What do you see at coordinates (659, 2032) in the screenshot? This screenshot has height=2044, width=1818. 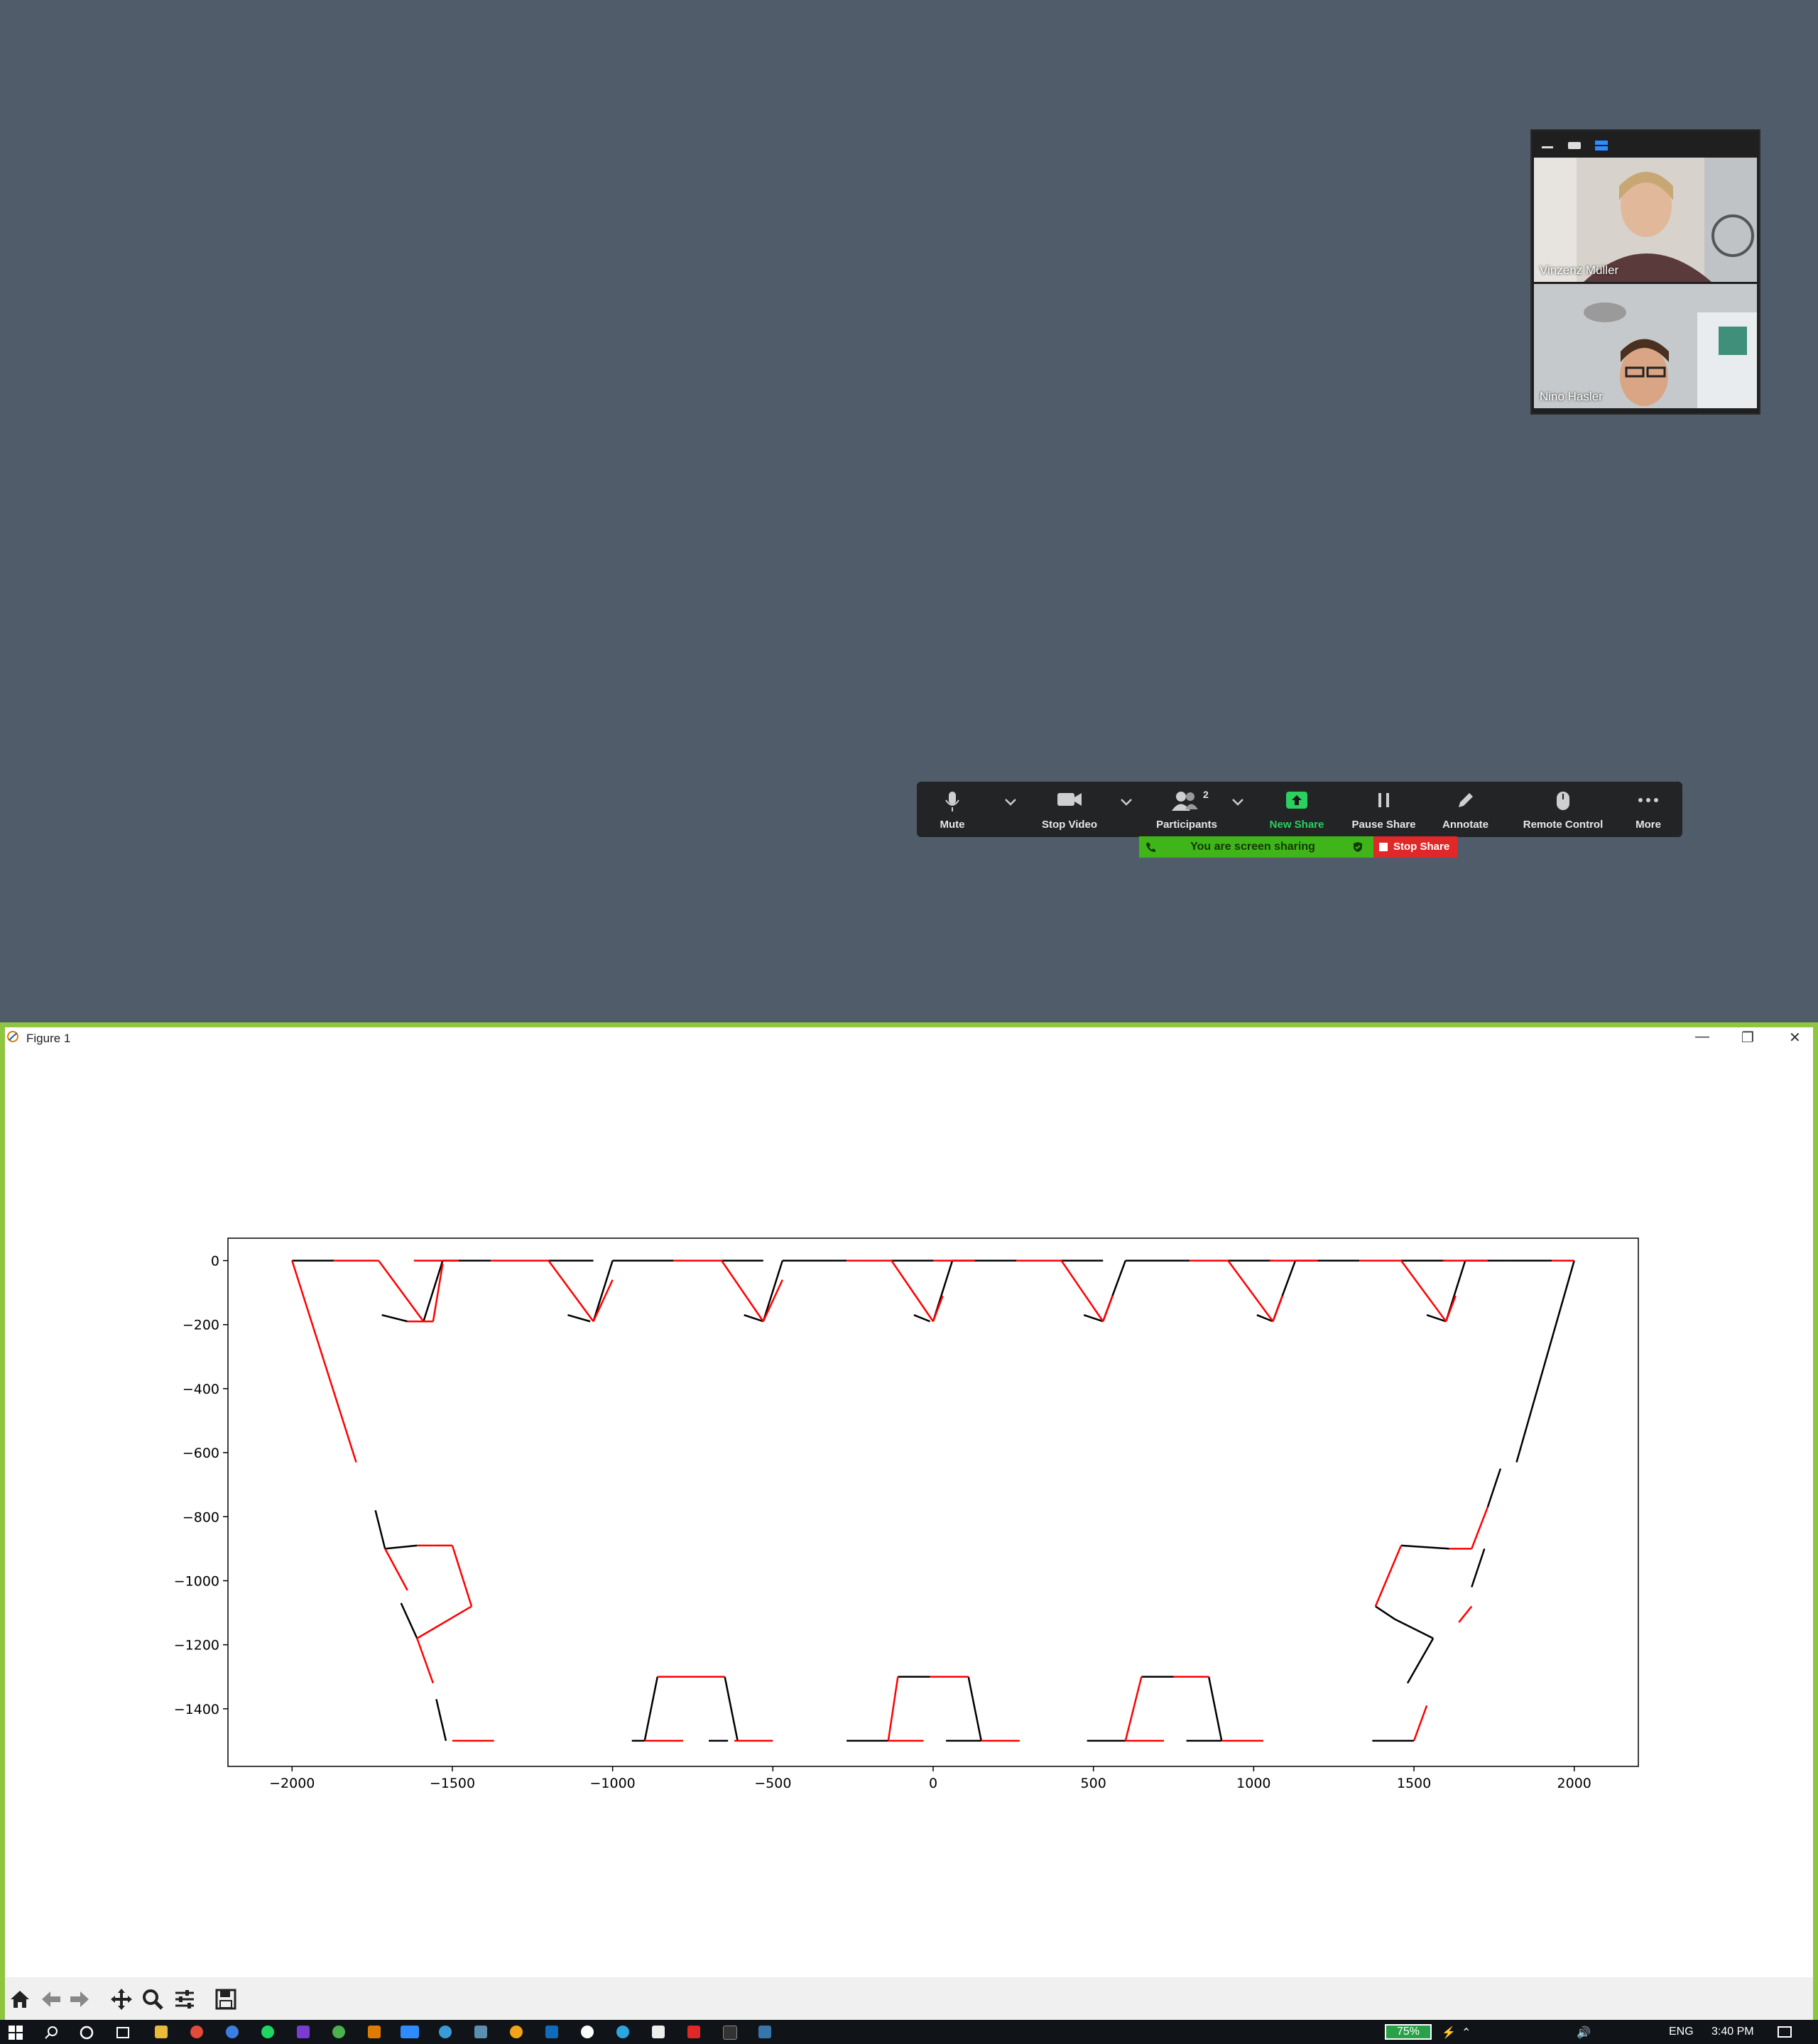 I see `notion-icon` at bounding box center [659, 2032].